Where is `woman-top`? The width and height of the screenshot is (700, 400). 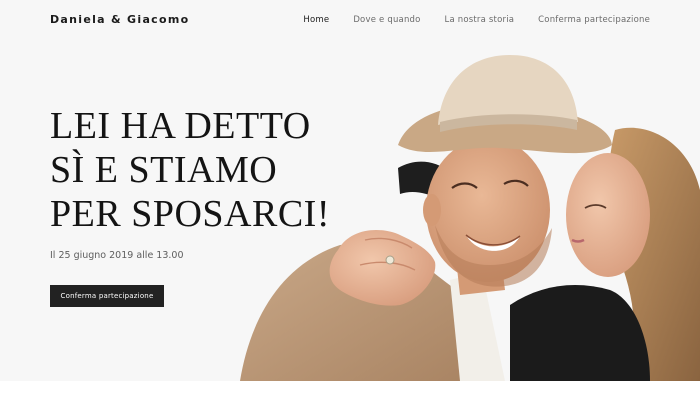 woman-top is located at coordinates (580, 333).